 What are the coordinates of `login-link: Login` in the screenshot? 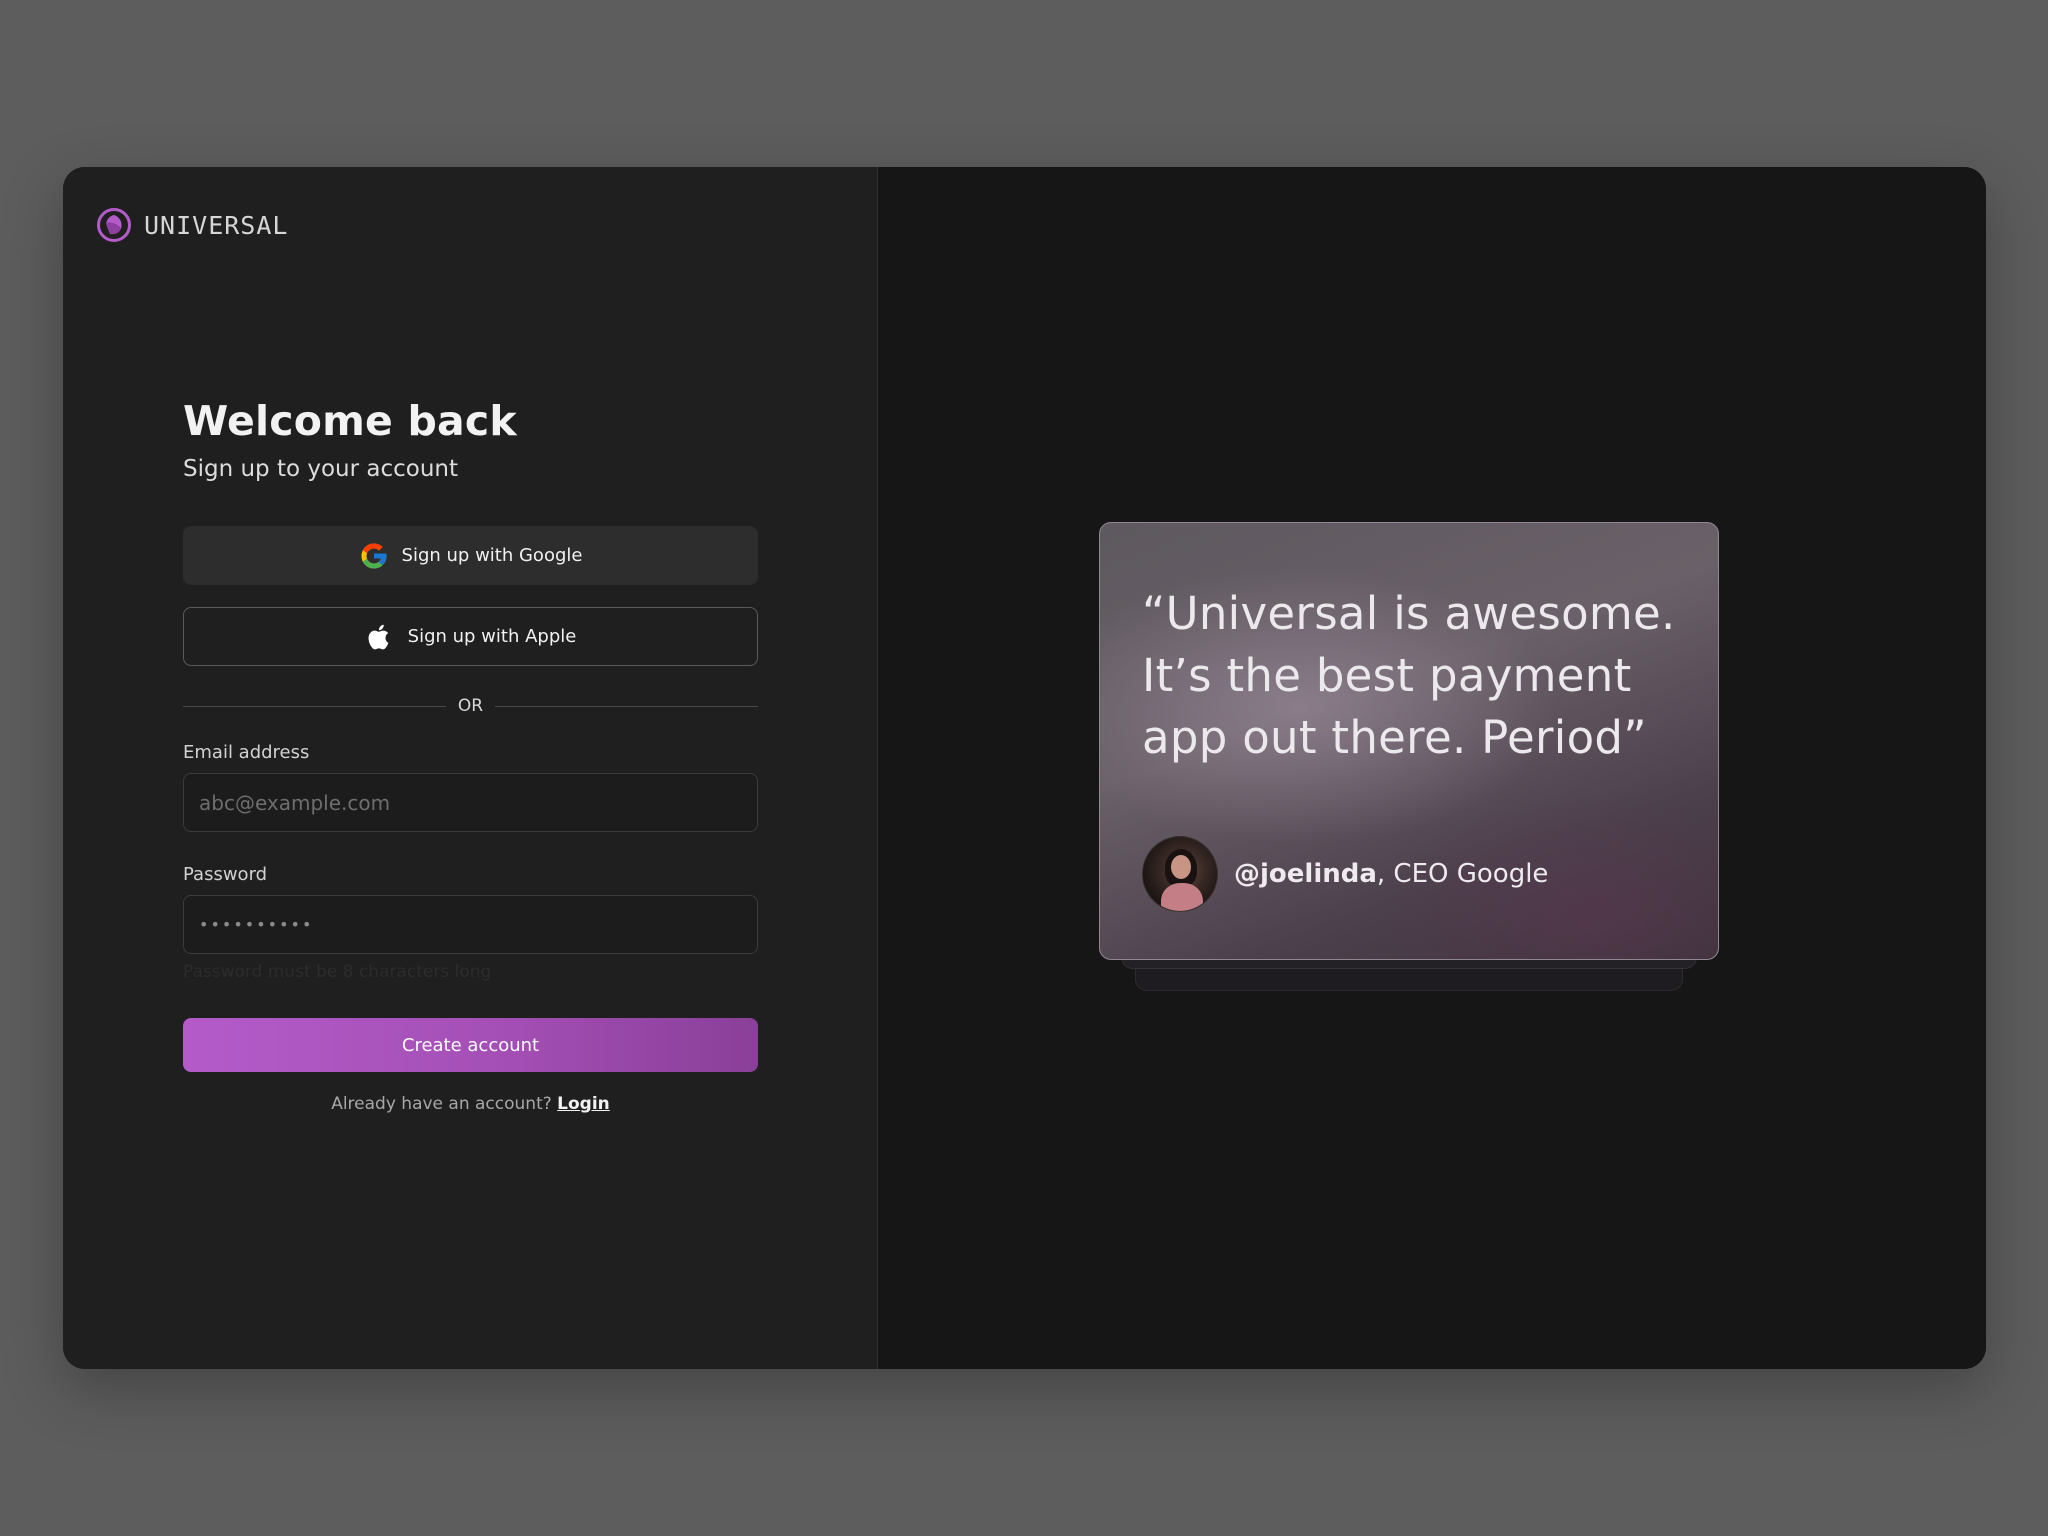 It's located at (583, 1104).